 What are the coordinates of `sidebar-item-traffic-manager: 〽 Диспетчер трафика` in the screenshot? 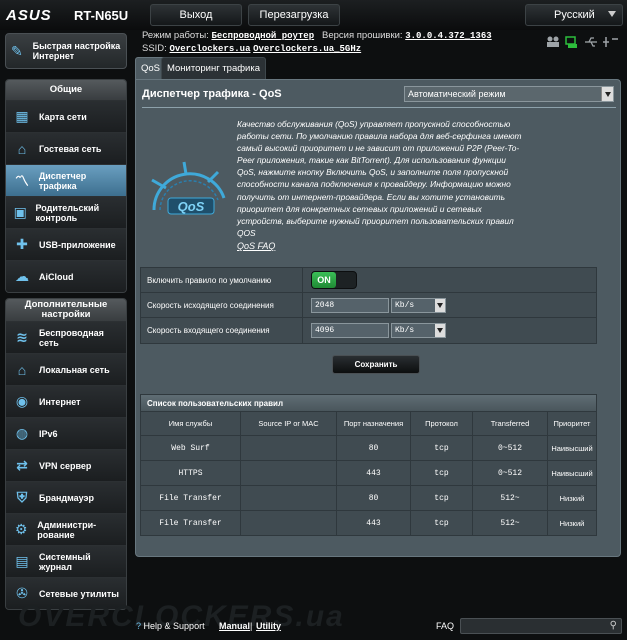 It's located at (66, 180).